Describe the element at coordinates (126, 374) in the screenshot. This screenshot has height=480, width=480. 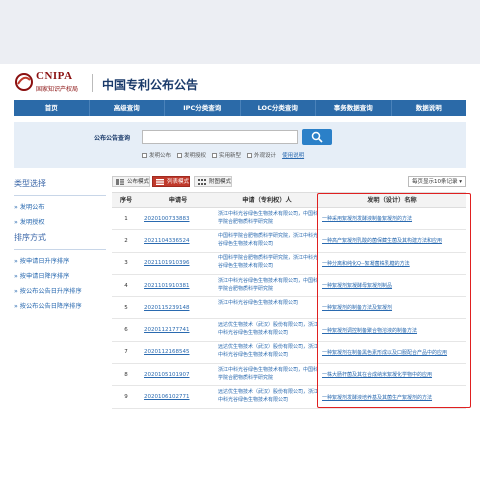
I see `cell-no: 8` at that location.